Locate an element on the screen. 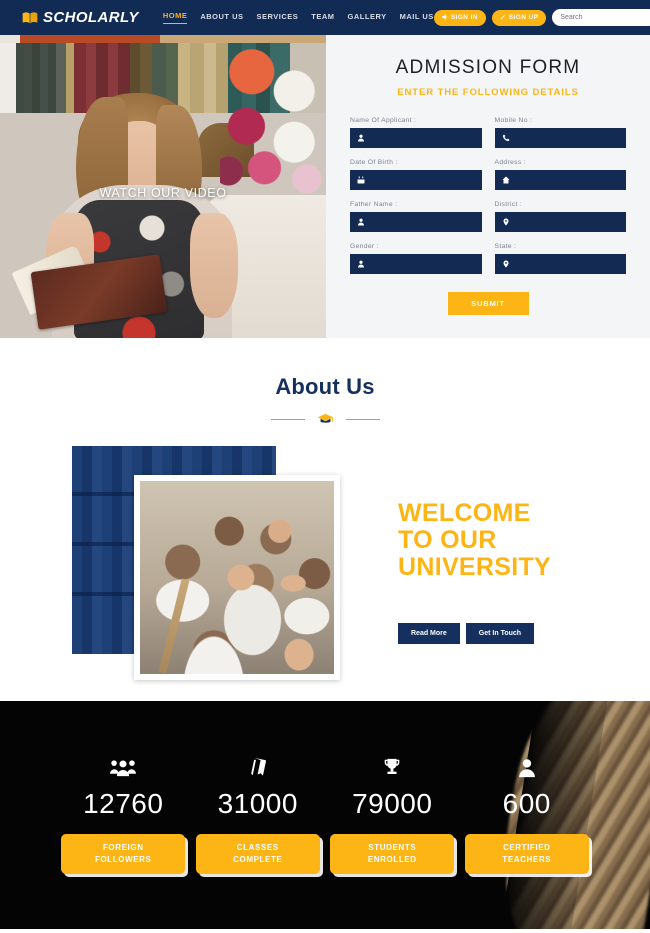  form-subtitle: ENTER THE FOLLOWING DETAILS is located at coordinates (488, 92).